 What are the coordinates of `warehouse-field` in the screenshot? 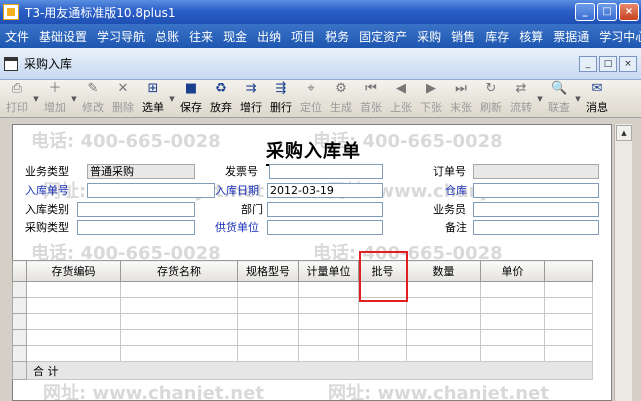 It's located at (536, 190).